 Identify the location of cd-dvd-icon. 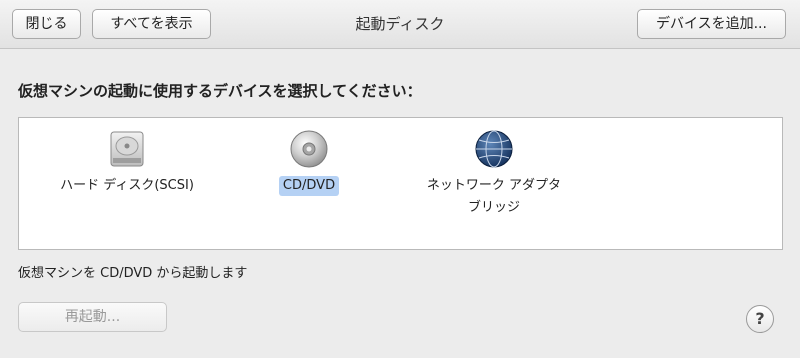
(309, 149).